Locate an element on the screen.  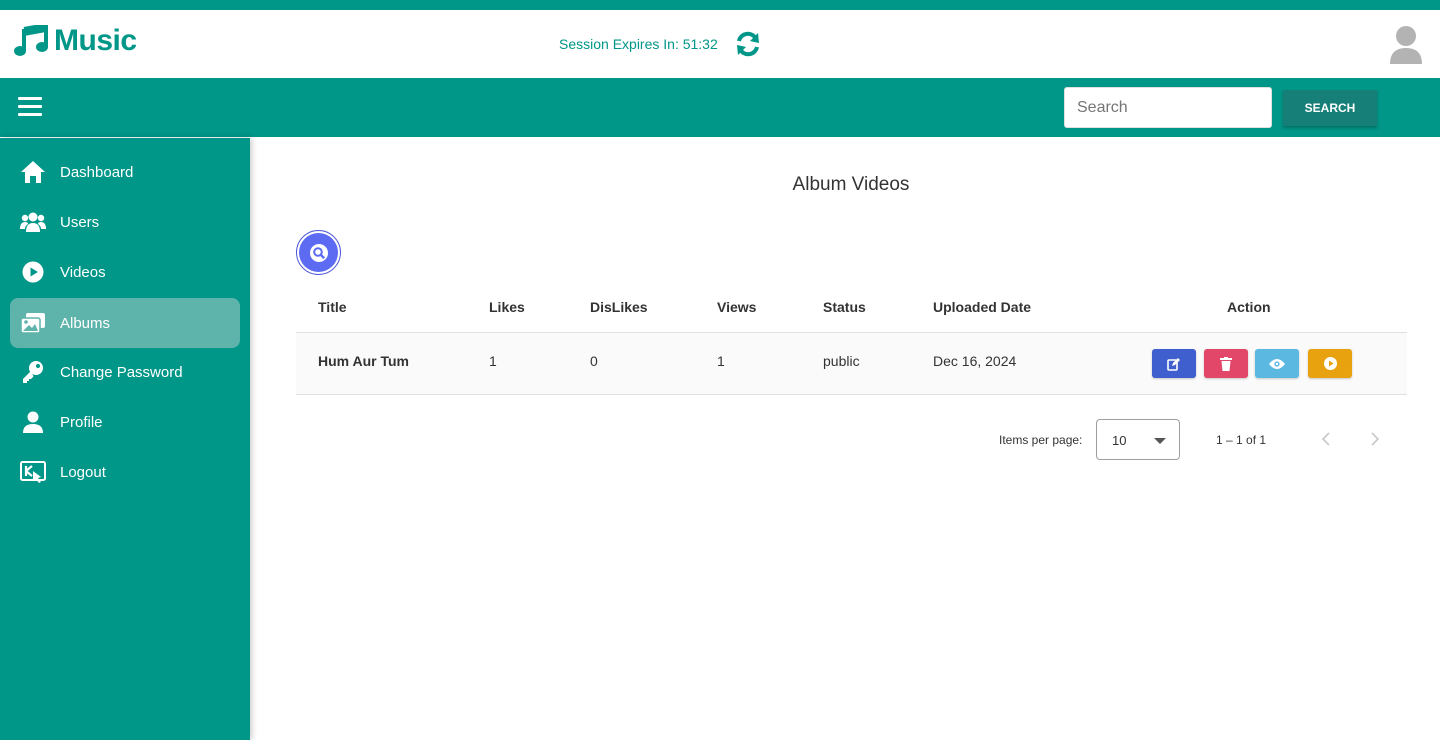
column-header-title: Title is located at coordinates (332, 307).